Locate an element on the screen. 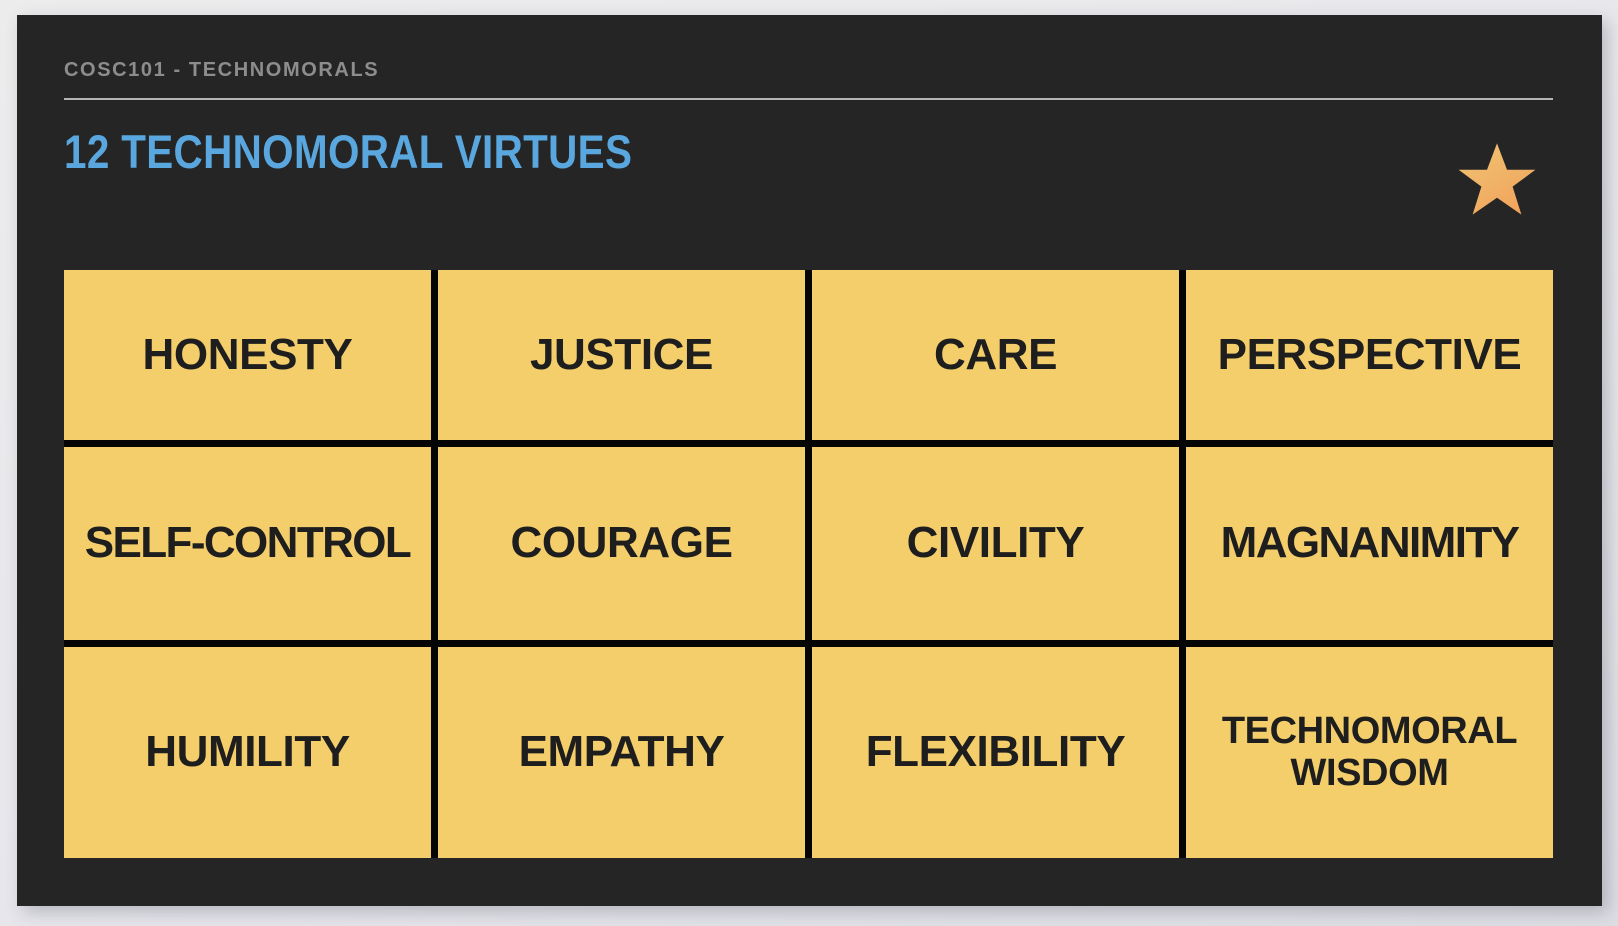 Image resolution: width=1618 pixels, height=926 pixels. virtue-label: CARE is located at coordinates (995, 354).